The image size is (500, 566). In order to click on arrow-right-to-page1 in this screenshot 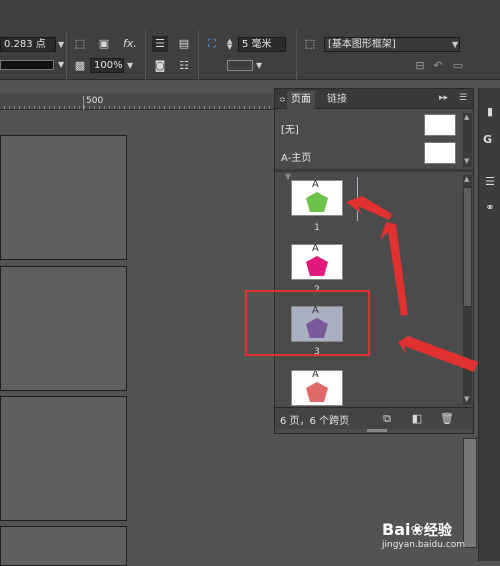, I will do `click(369, 208)`.